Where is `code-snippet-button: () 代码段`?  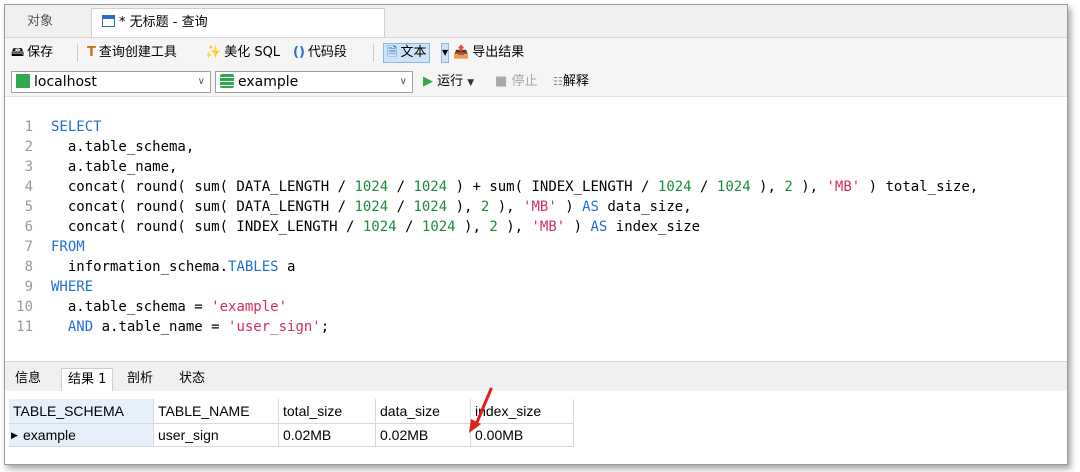 code-snippet-button: () 代码段 is located at coordinates (320, 53).